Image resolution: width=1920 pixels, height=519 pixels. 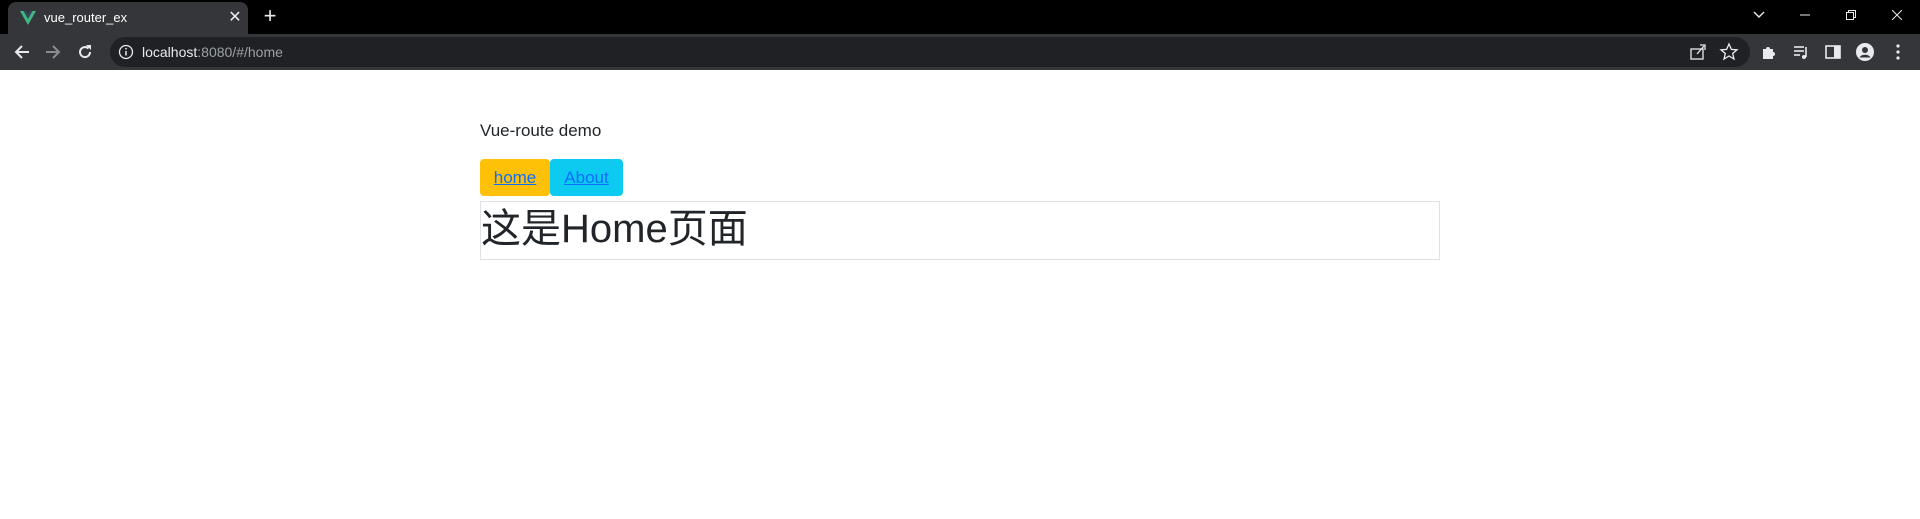 I want to click on minimize-icon, so click(x=1805, y=15).